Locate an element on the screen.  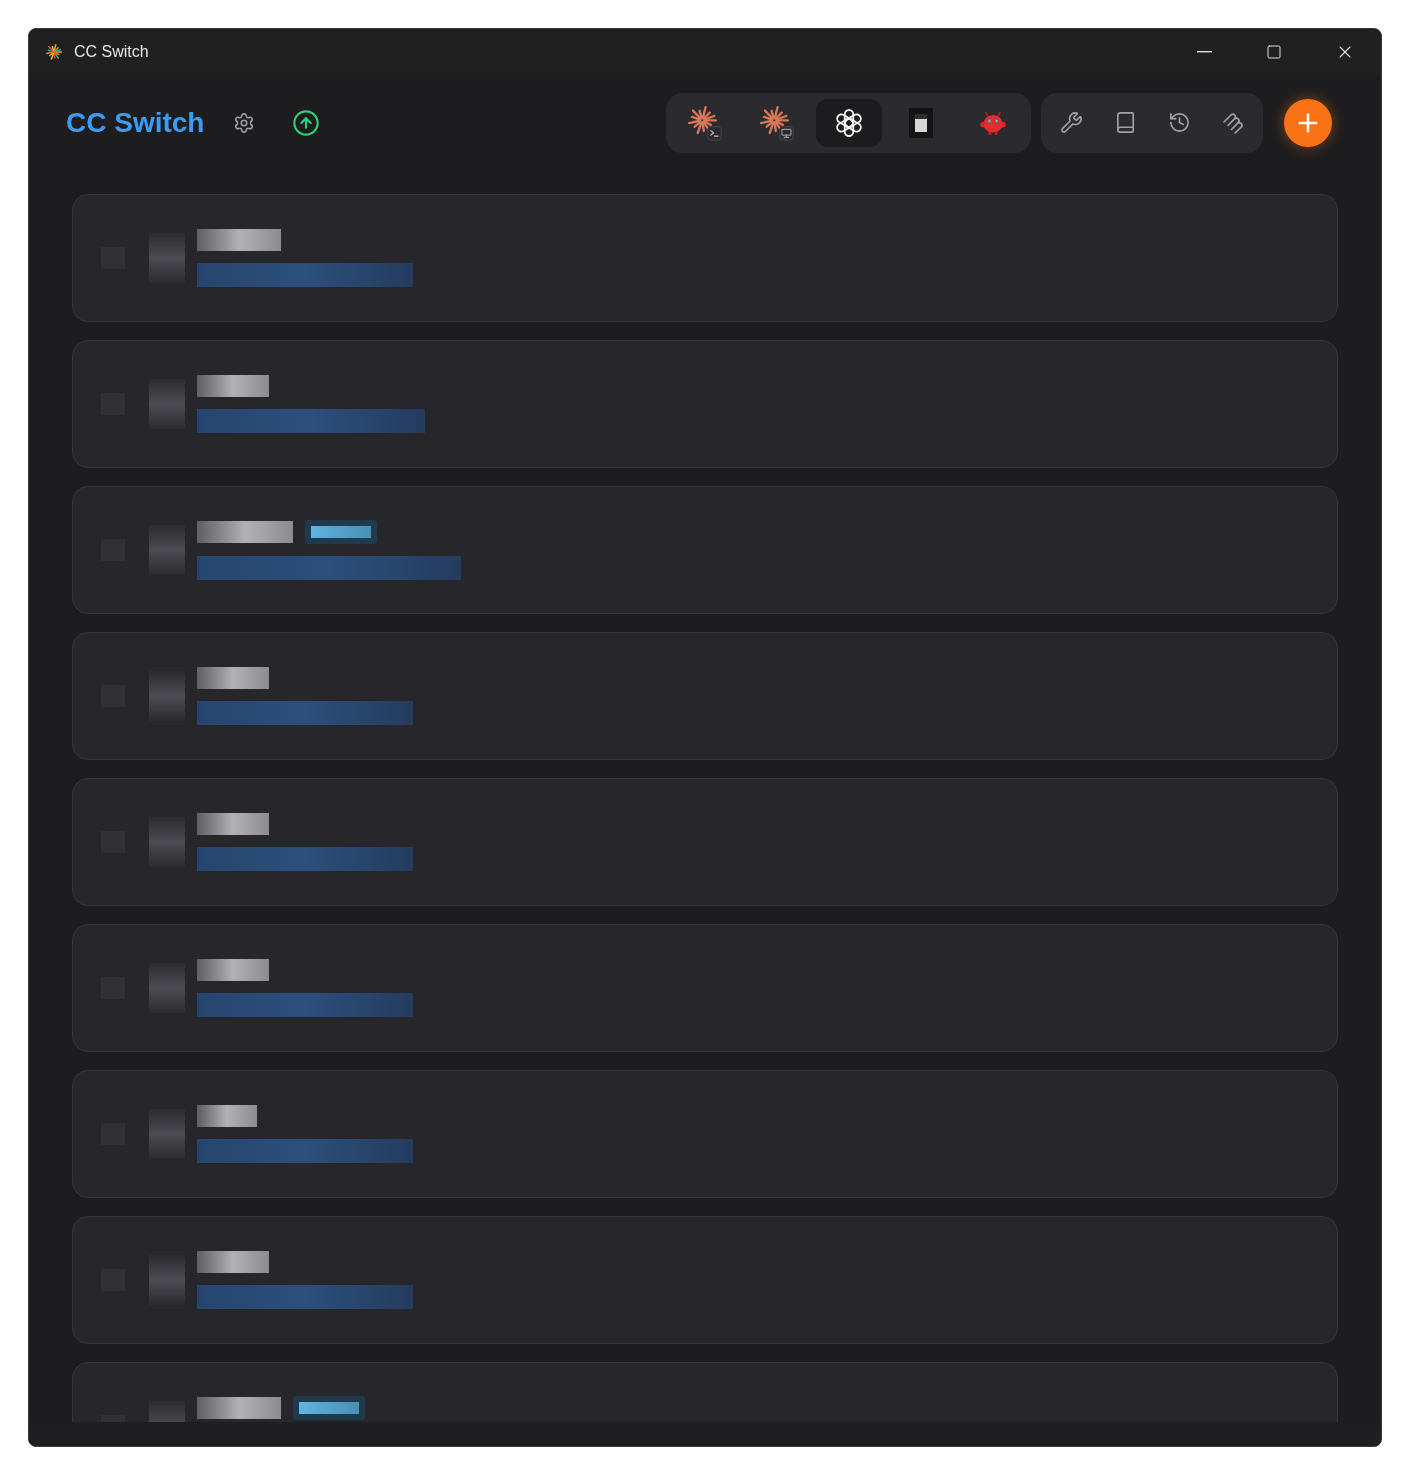
add-button is located at coordinates (1308, 122).